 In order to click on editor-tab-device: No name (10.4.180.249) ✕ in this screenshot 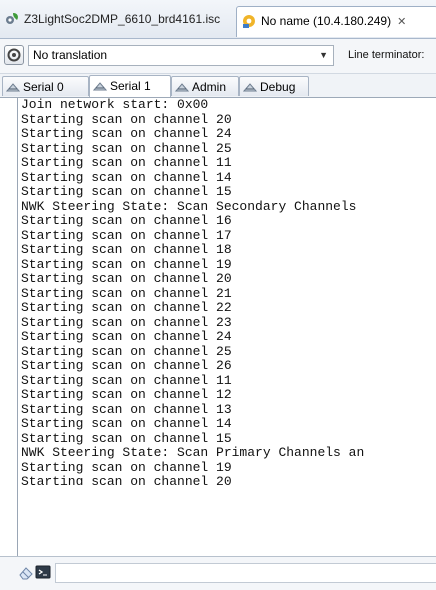, I will do `click(336, 21)`.